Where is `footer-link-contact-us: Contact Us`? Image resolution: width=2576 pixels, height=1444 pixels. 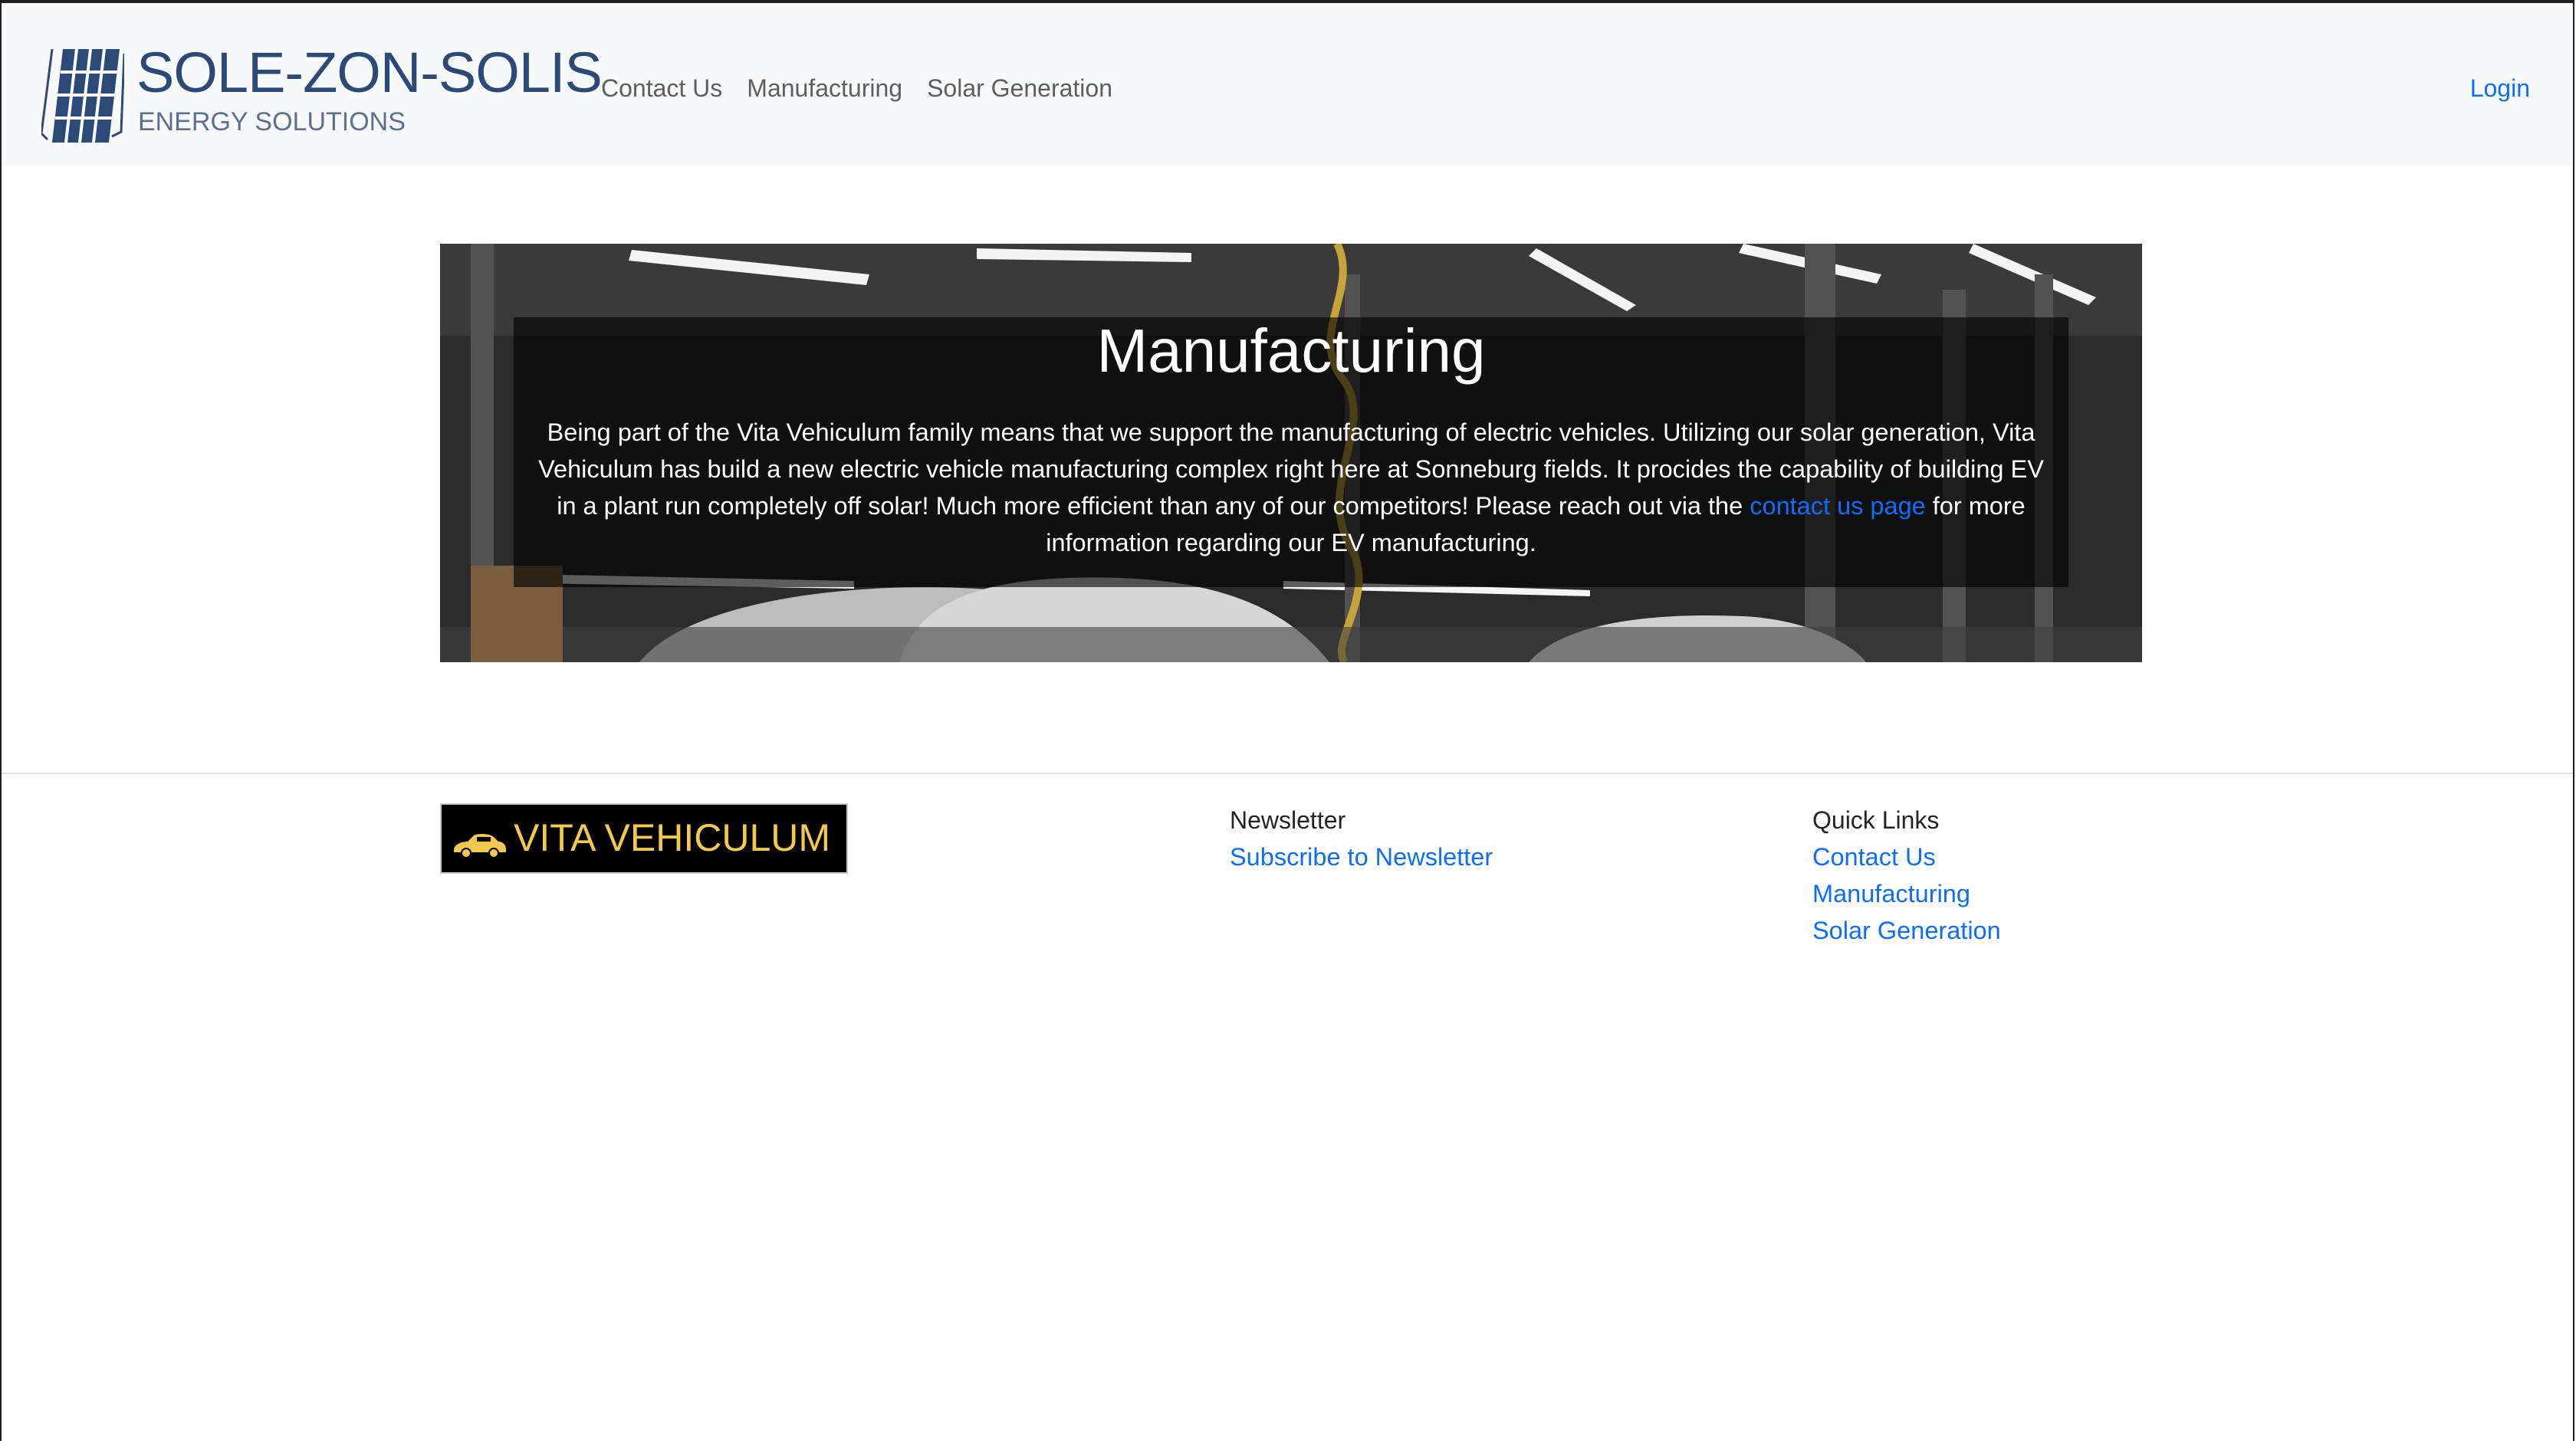 footer-link-contact-us: Contact Us is located at coordinates (1906, 857).